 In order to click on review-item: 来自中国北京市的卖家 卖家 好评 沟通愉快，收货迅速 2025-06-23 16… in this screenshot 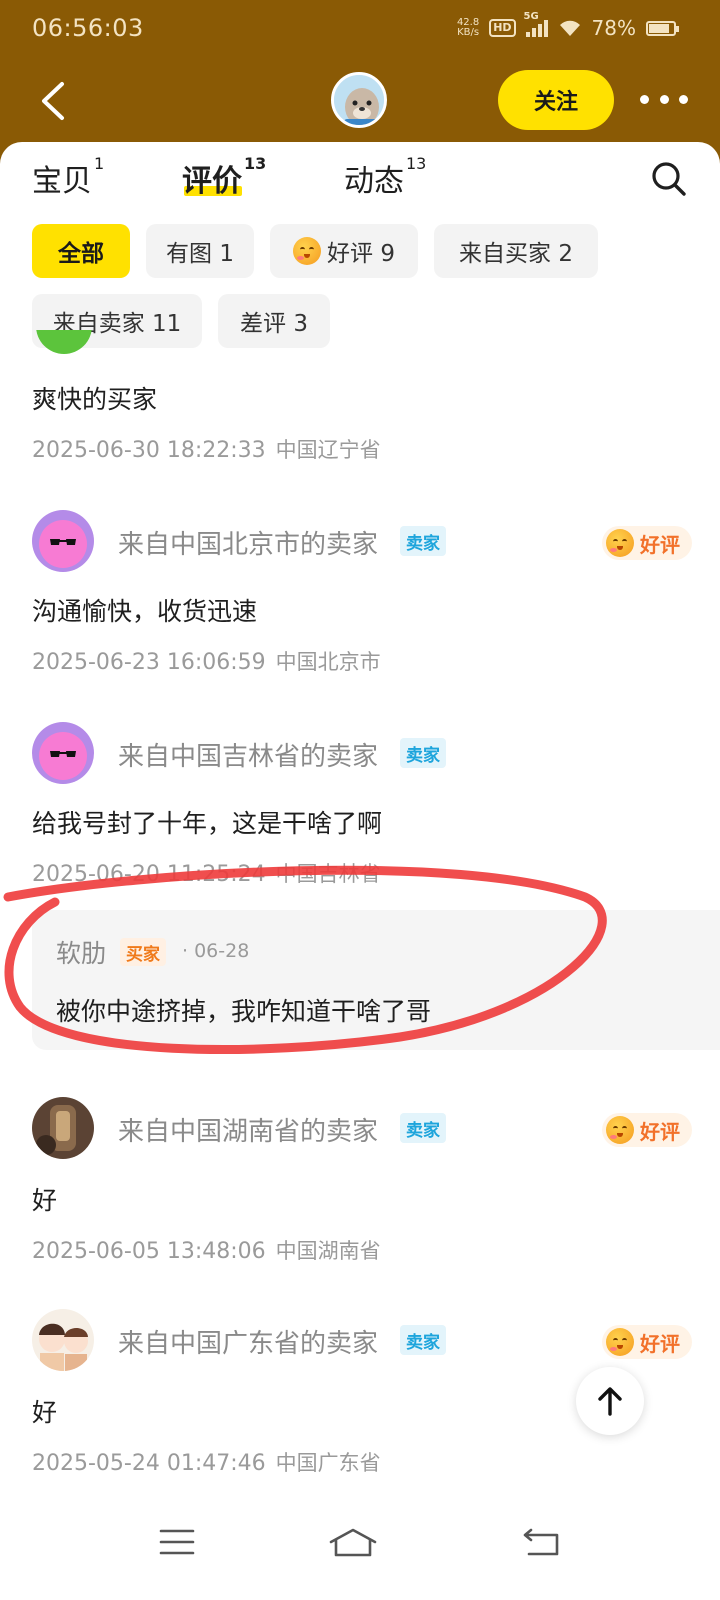, I will do `click(362, 595)`.